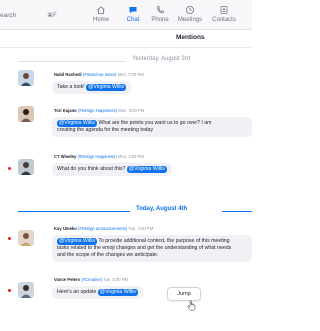  What do you see at coordinates (160, 15) in the screenshot?
I see `nav-phone: Phone` at bounding box center [160, 15].